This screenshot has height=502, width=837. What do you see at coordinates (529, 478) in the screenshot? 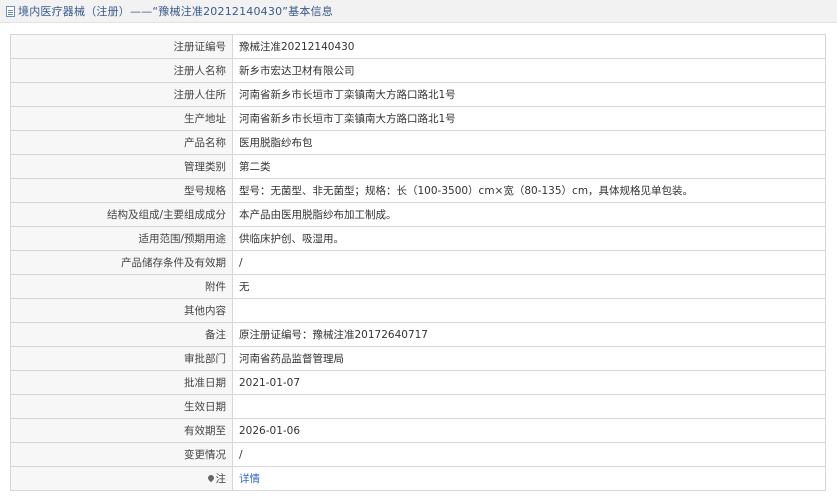
I see `note-value-cell: 详情` at bounding box center [529, 478].